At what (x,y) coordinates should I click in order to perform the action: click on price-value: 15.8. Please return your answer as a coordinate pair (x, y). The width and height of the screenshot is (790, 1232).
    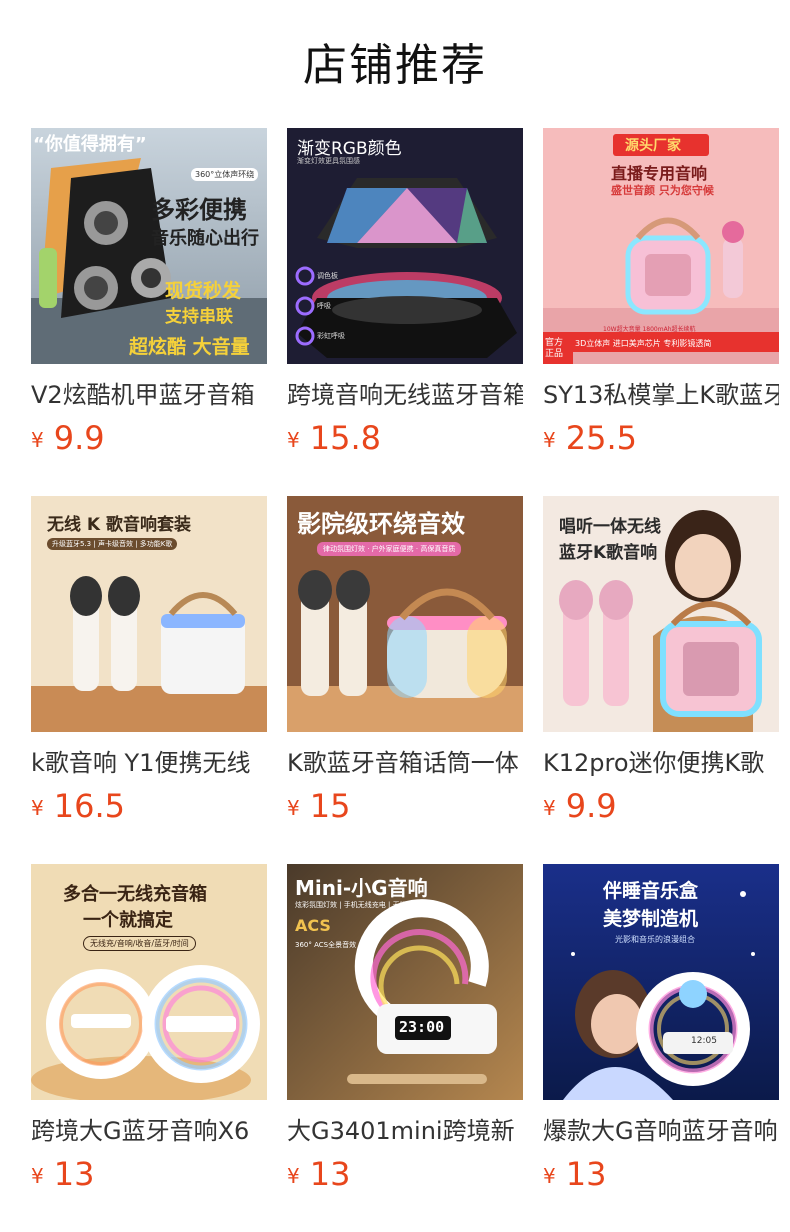
    Looking at the image, I should click on (345, 438).